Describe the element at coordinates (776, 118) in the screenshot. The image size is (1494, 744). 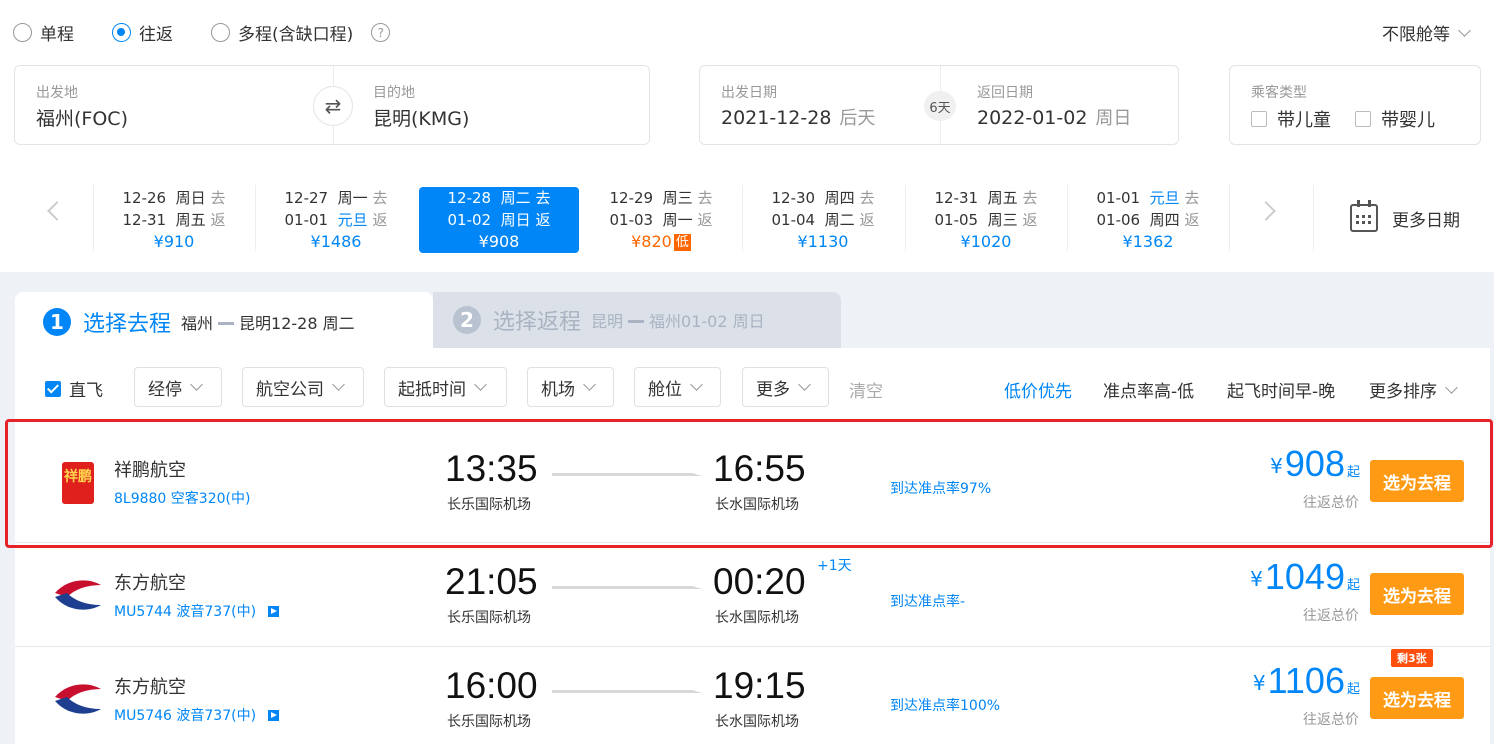
I see `depart-date-value: 2021-12-28` at that location.